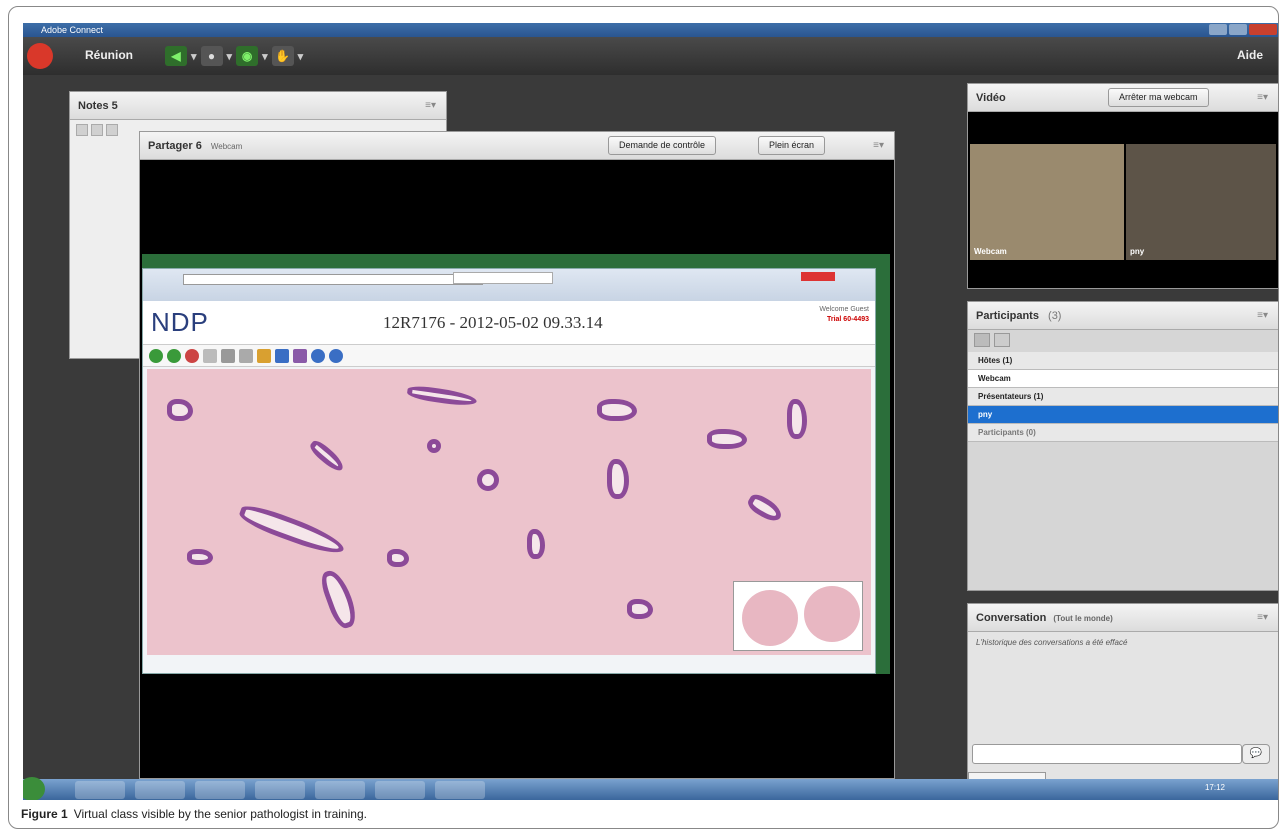  What do you see at coordinates (174, 355) in the screenshot?
I see `forward-icon` at bounding box center [174, 355].